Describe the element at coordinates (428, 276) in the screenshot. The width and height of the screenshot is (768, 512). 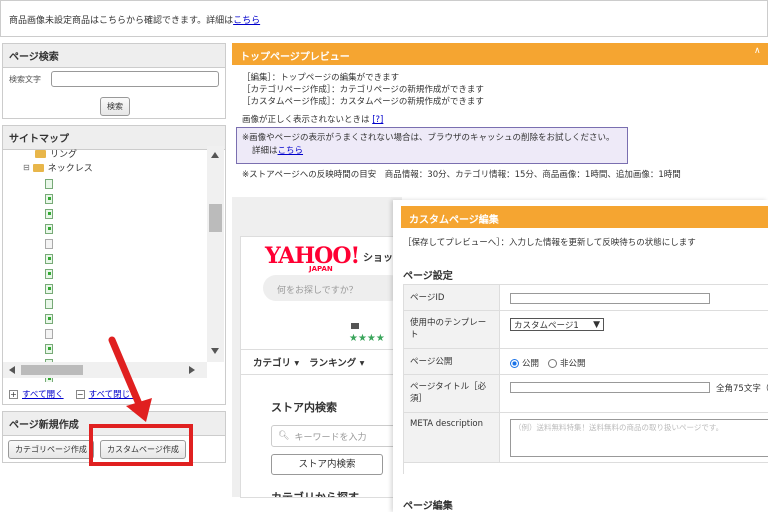
I see `page-settings-title: ページ設定` at that location.